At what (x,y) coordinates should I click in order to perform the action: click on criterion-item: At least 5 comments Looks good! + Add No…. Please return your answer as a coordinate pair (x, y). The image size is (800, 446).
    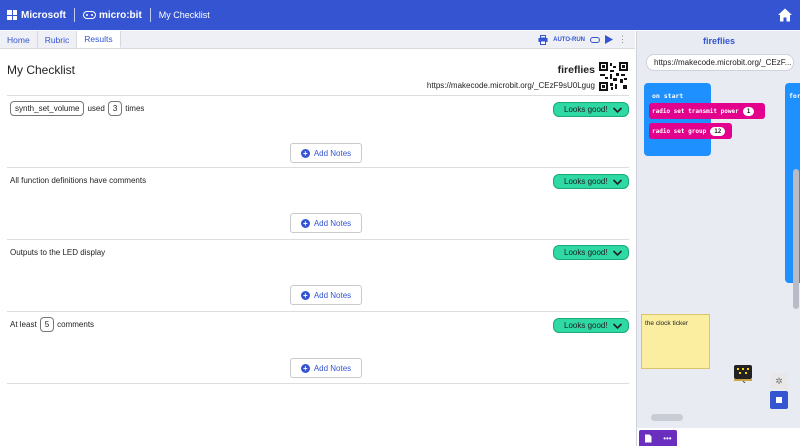
    Looking at the image, I should click on (318, 347).